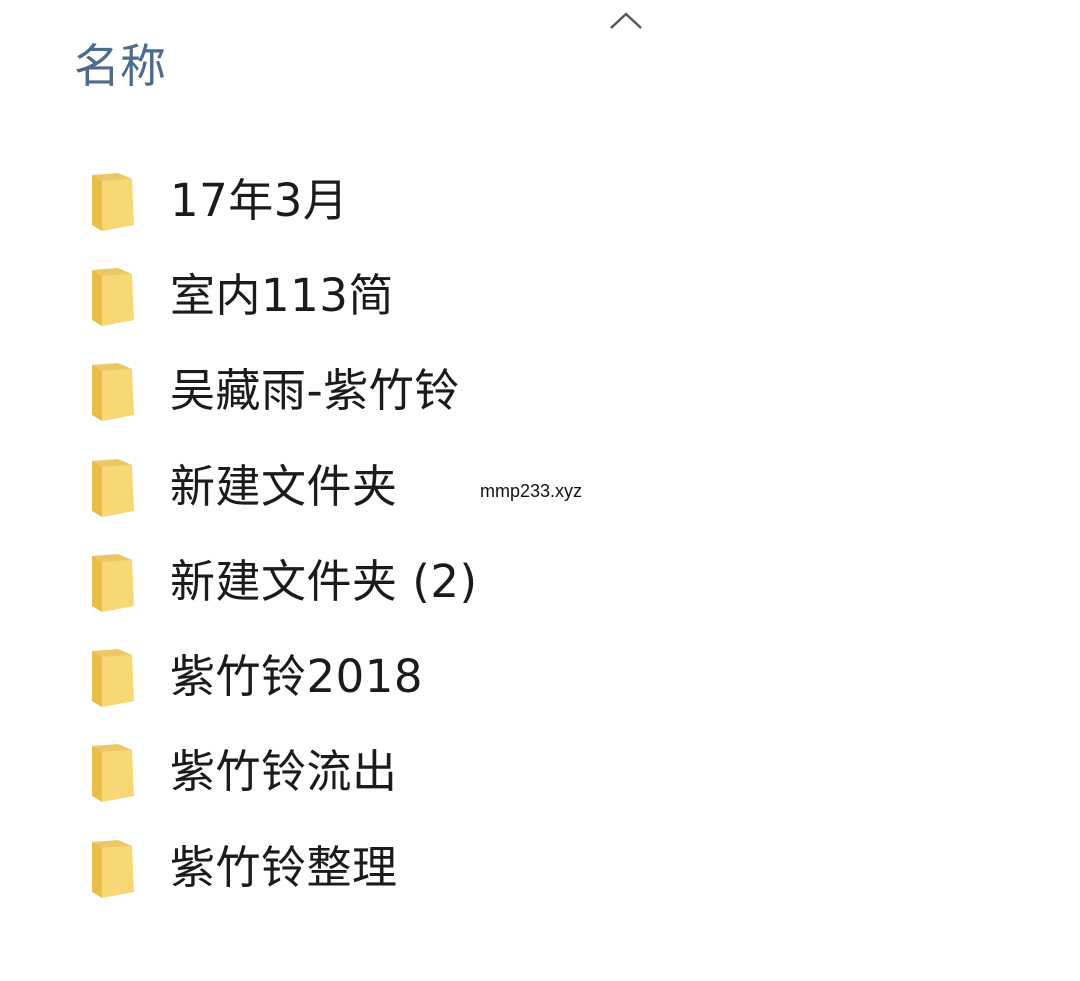  I want to click on folder-name: 紫竹铃2018, so click(297, 677).